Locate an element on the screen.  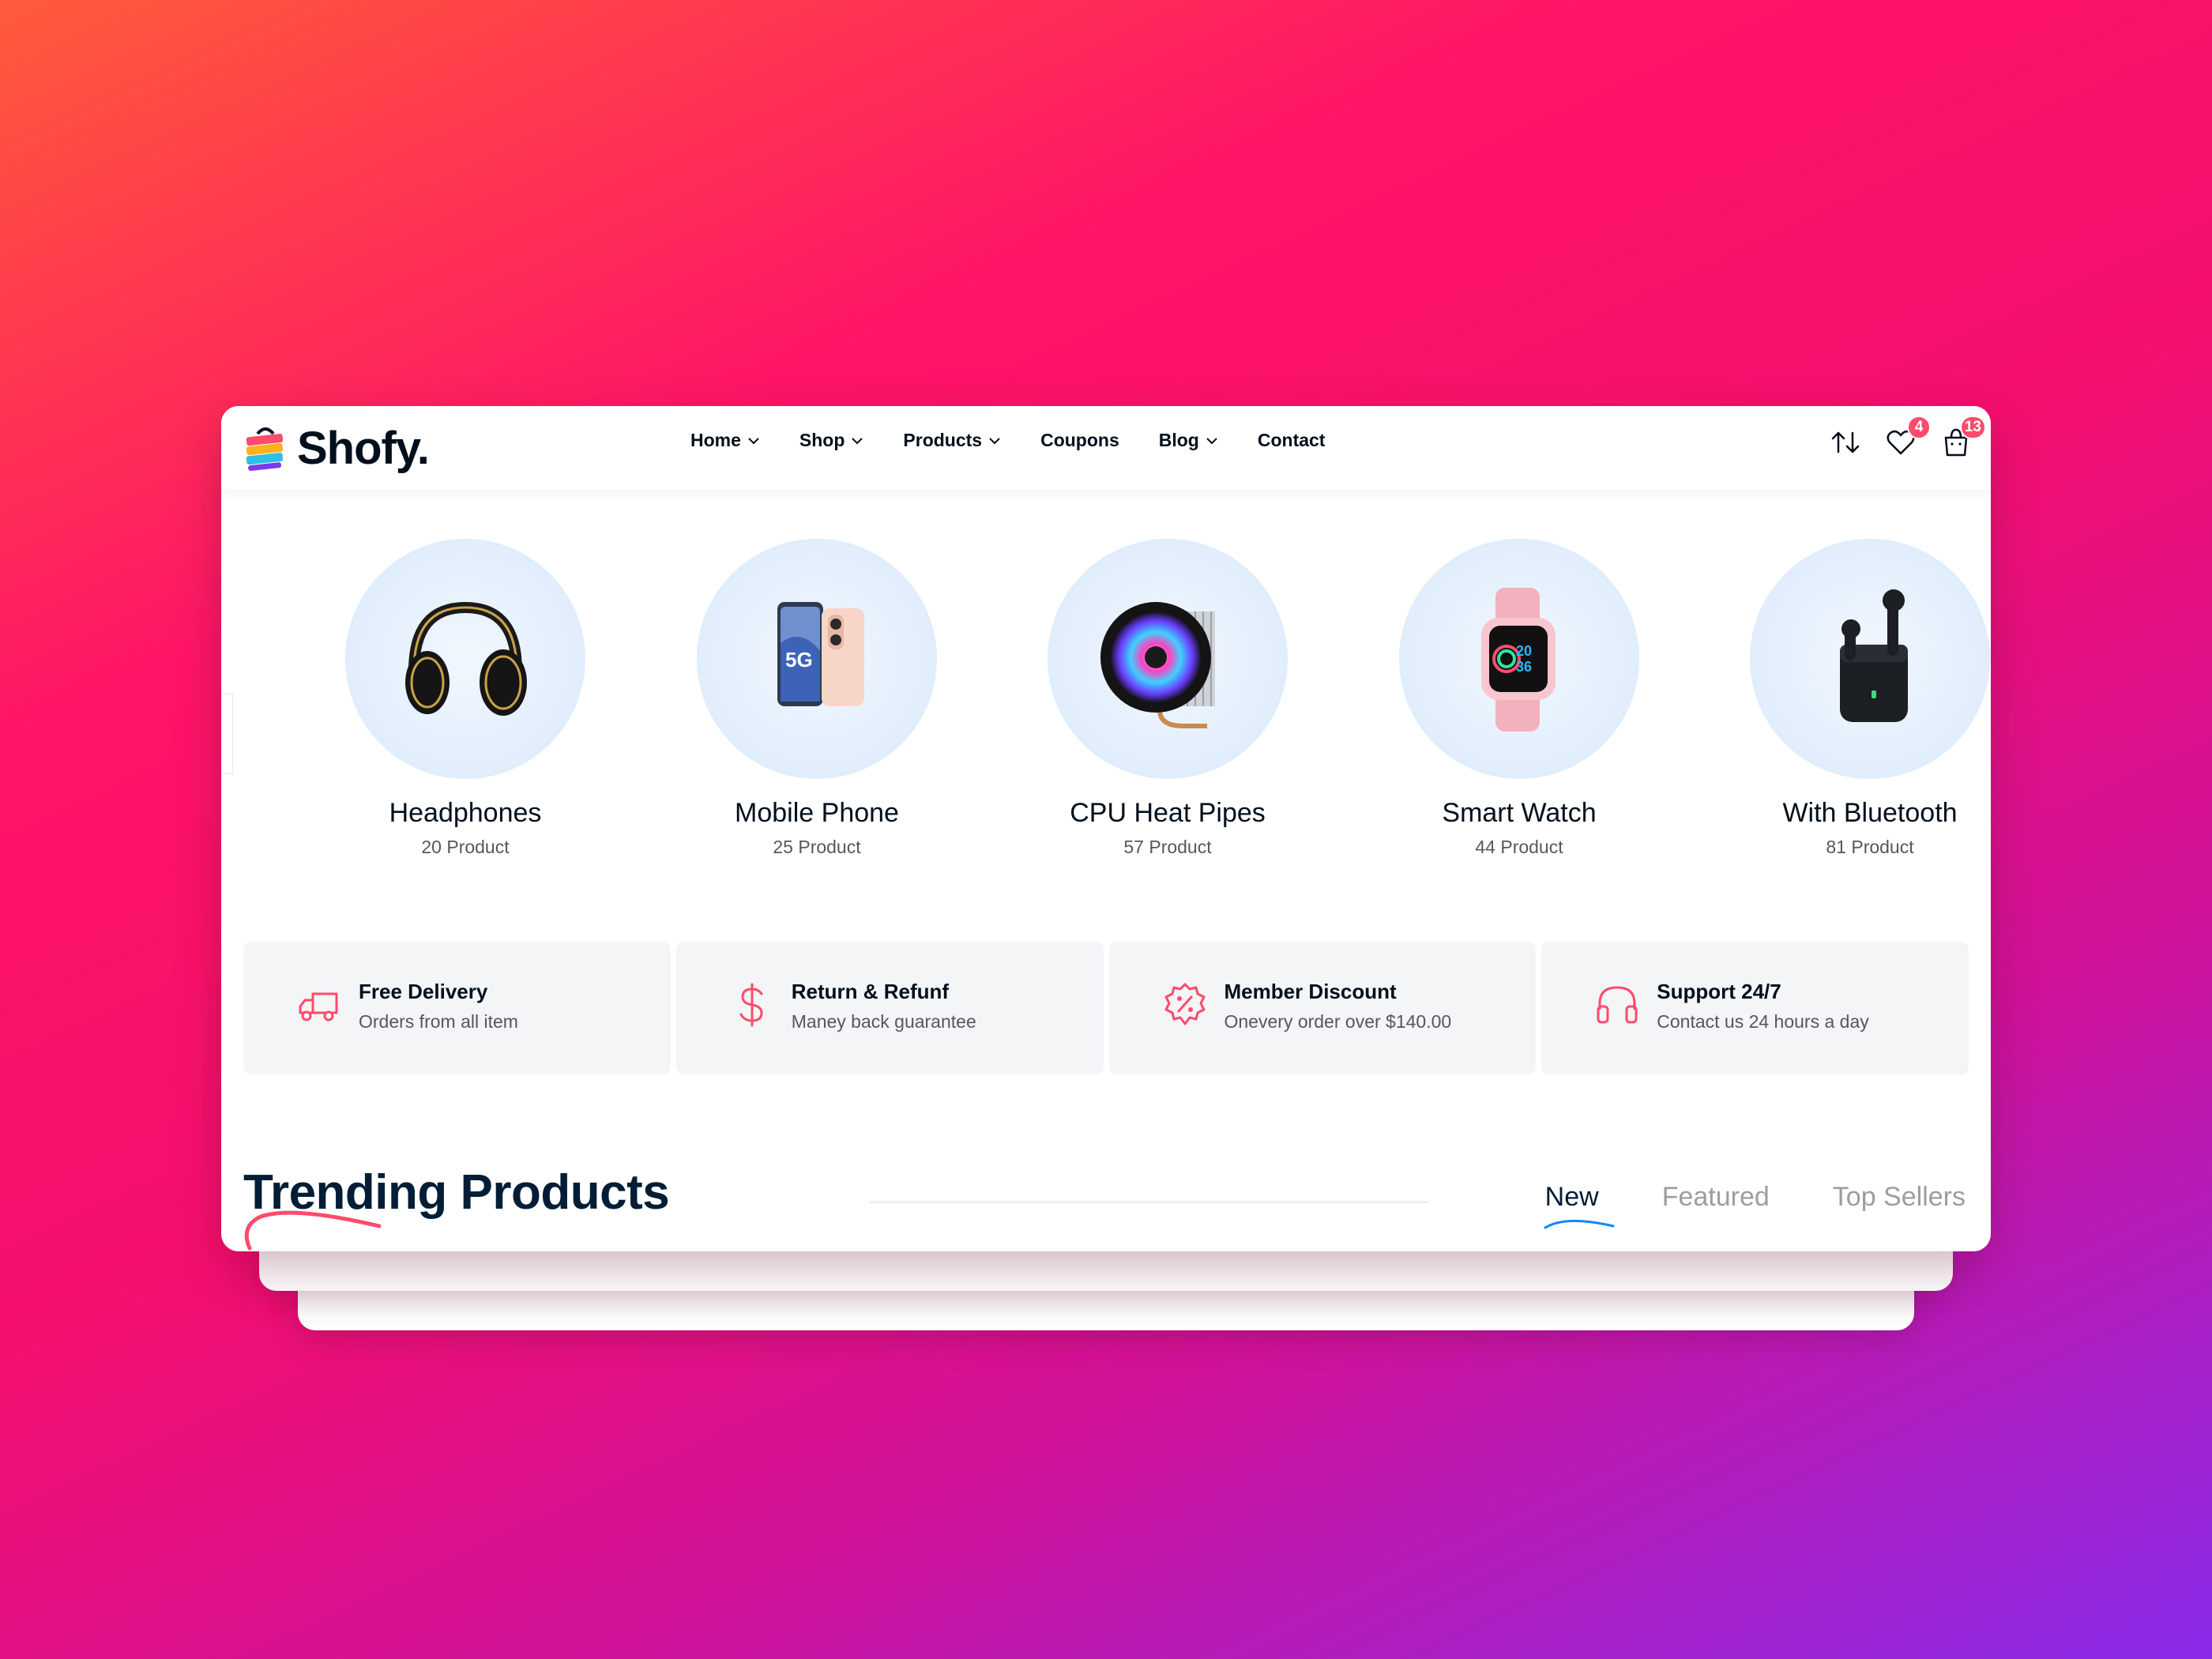
category-image: 20 36 is located at coordinates (1519, 659).